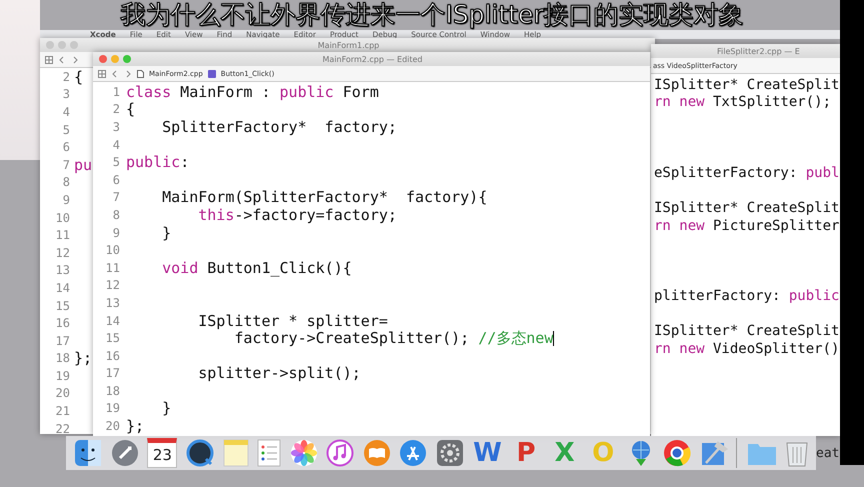  What do you see at coordinates (450, 453) in the screenshot?
I see `gear-icon` at bounding box center [450, 453].